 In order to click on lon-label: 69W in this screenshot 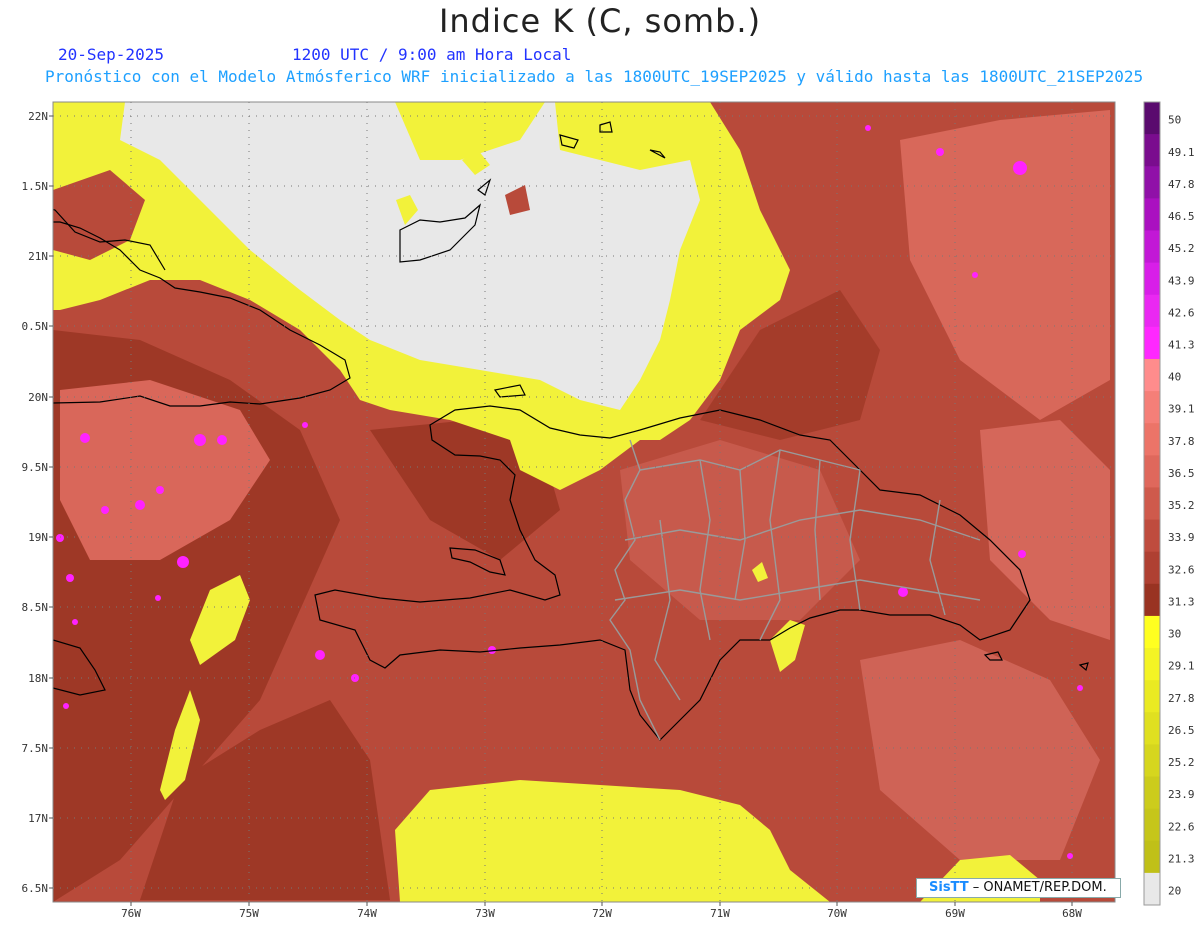, I will do `click(955, 913)`.